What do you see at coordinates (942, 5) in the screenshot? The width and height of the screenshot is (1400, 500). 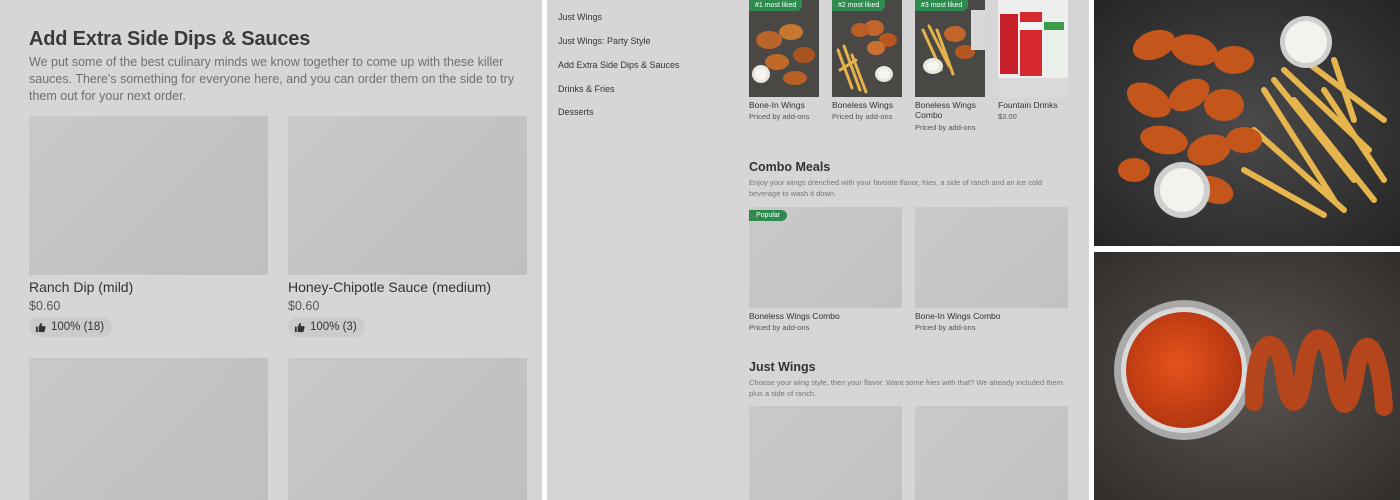 I see `most-liked-badge: #3 most liked` at bounding box center [942, 5].